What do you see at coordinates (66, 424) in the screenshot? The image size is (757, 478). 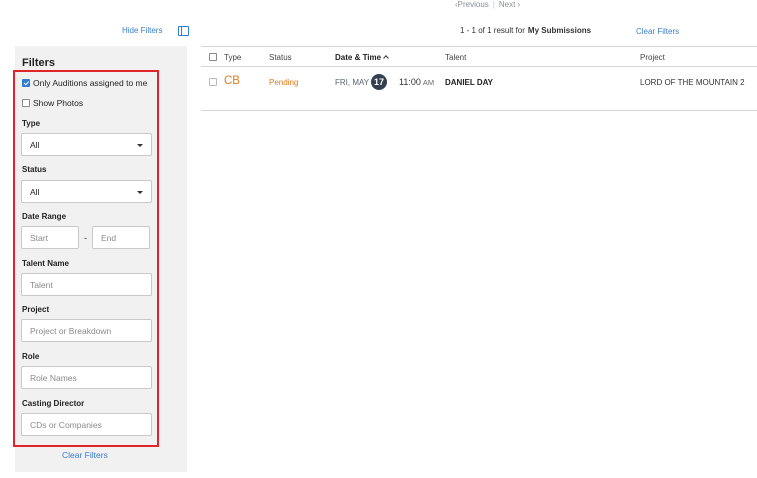 I see `casting-director-placeholder: CDs or Companies` at bounding box center [66, 424].